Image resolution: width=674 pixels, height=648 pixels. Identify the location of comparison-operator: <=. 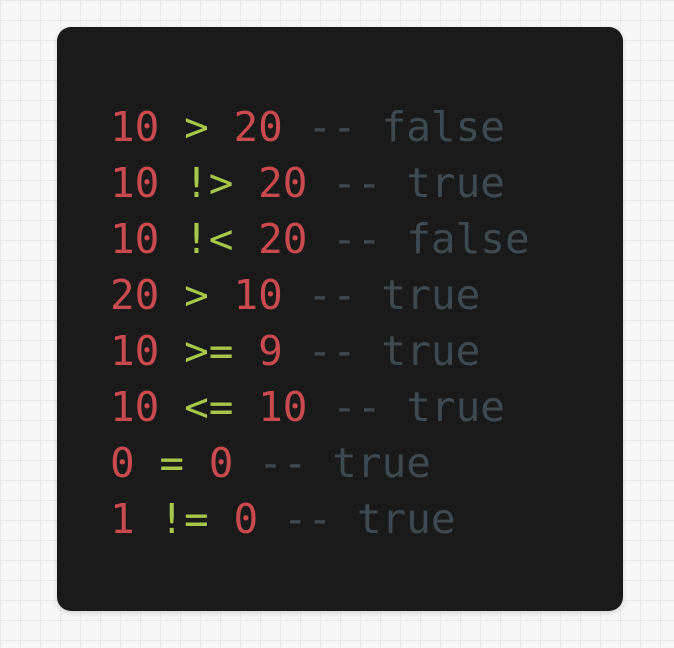
(209, 407).